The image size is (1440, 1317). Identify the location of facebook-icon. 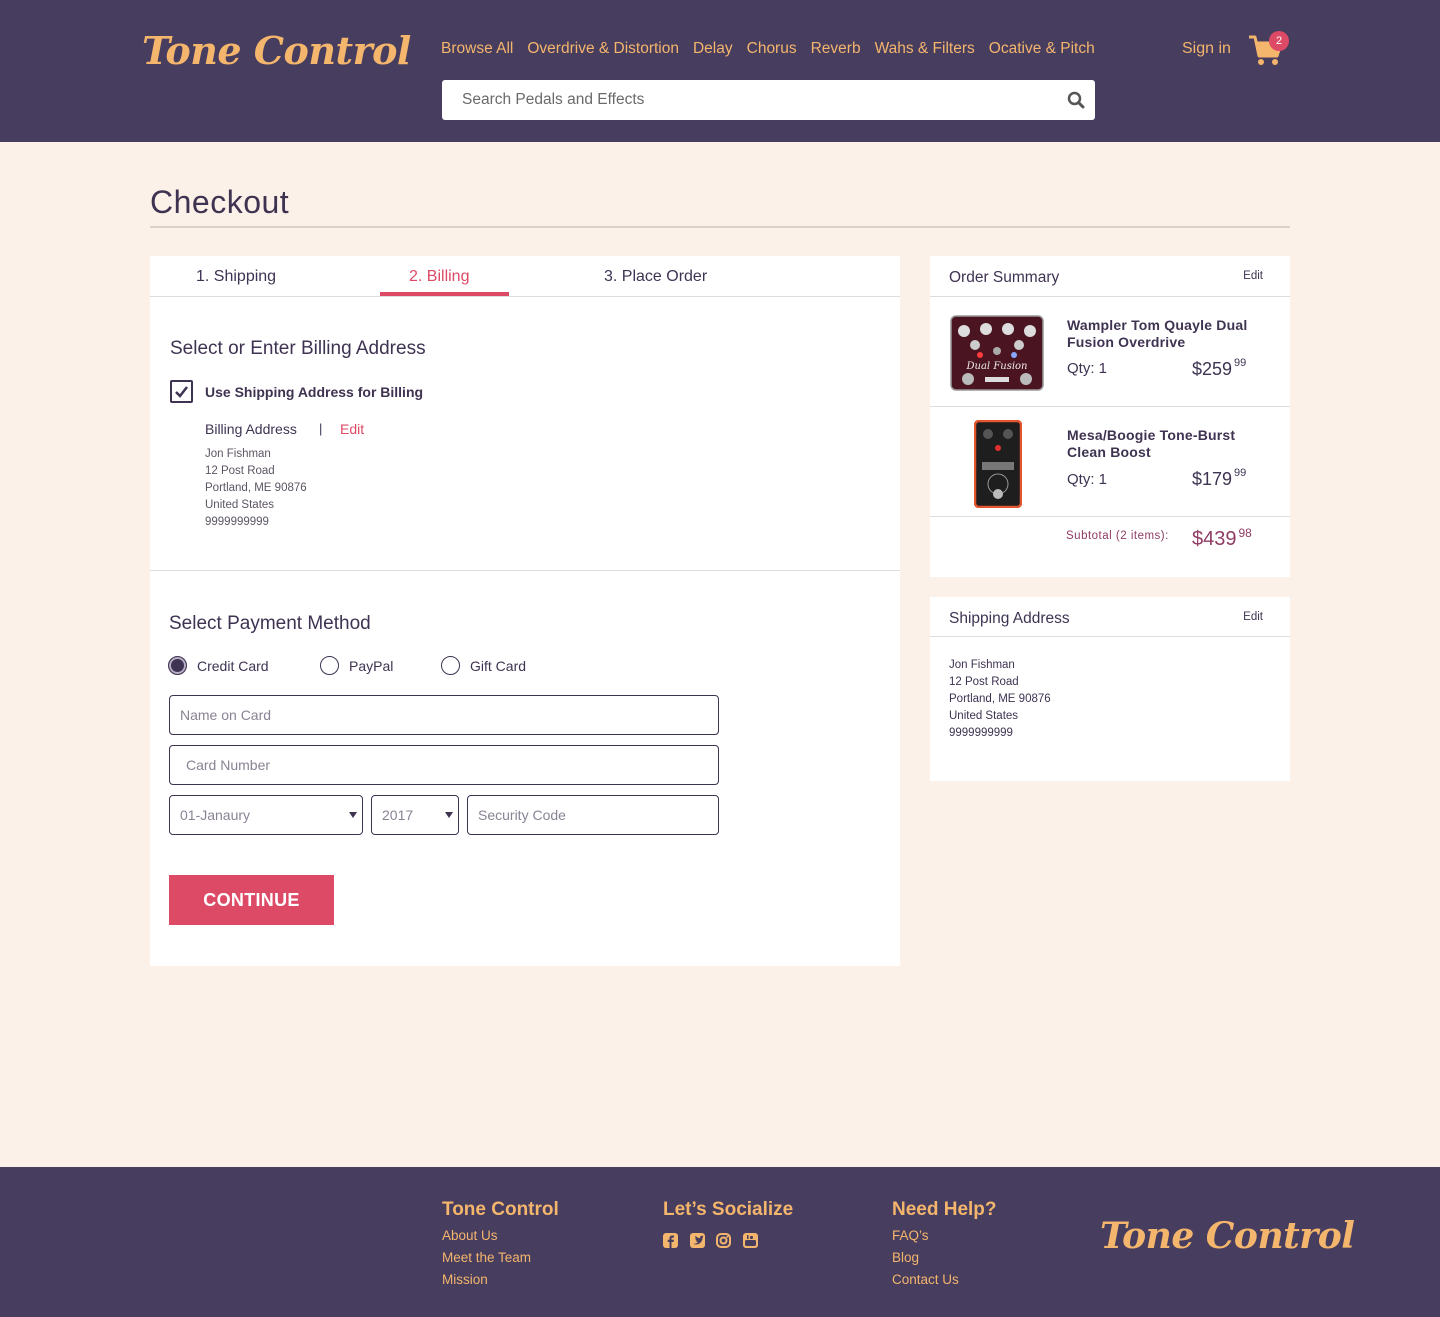
(670, 1240).